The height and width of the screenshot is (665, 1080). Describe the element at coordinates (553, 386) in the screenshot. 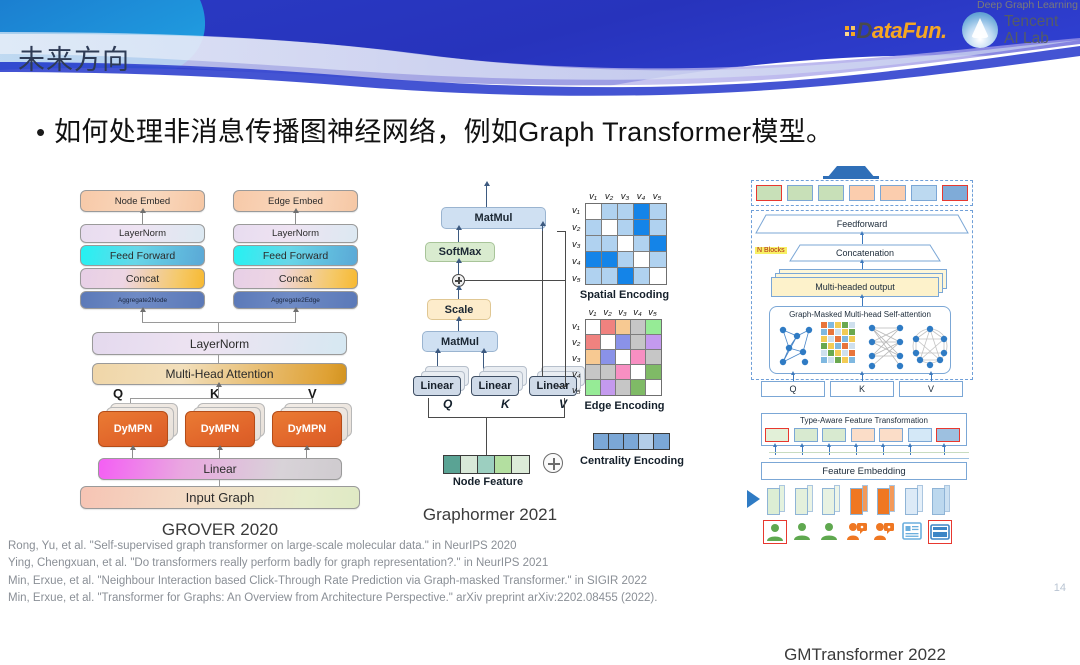

I see `graphormer-linear-v: Linear` at that location.